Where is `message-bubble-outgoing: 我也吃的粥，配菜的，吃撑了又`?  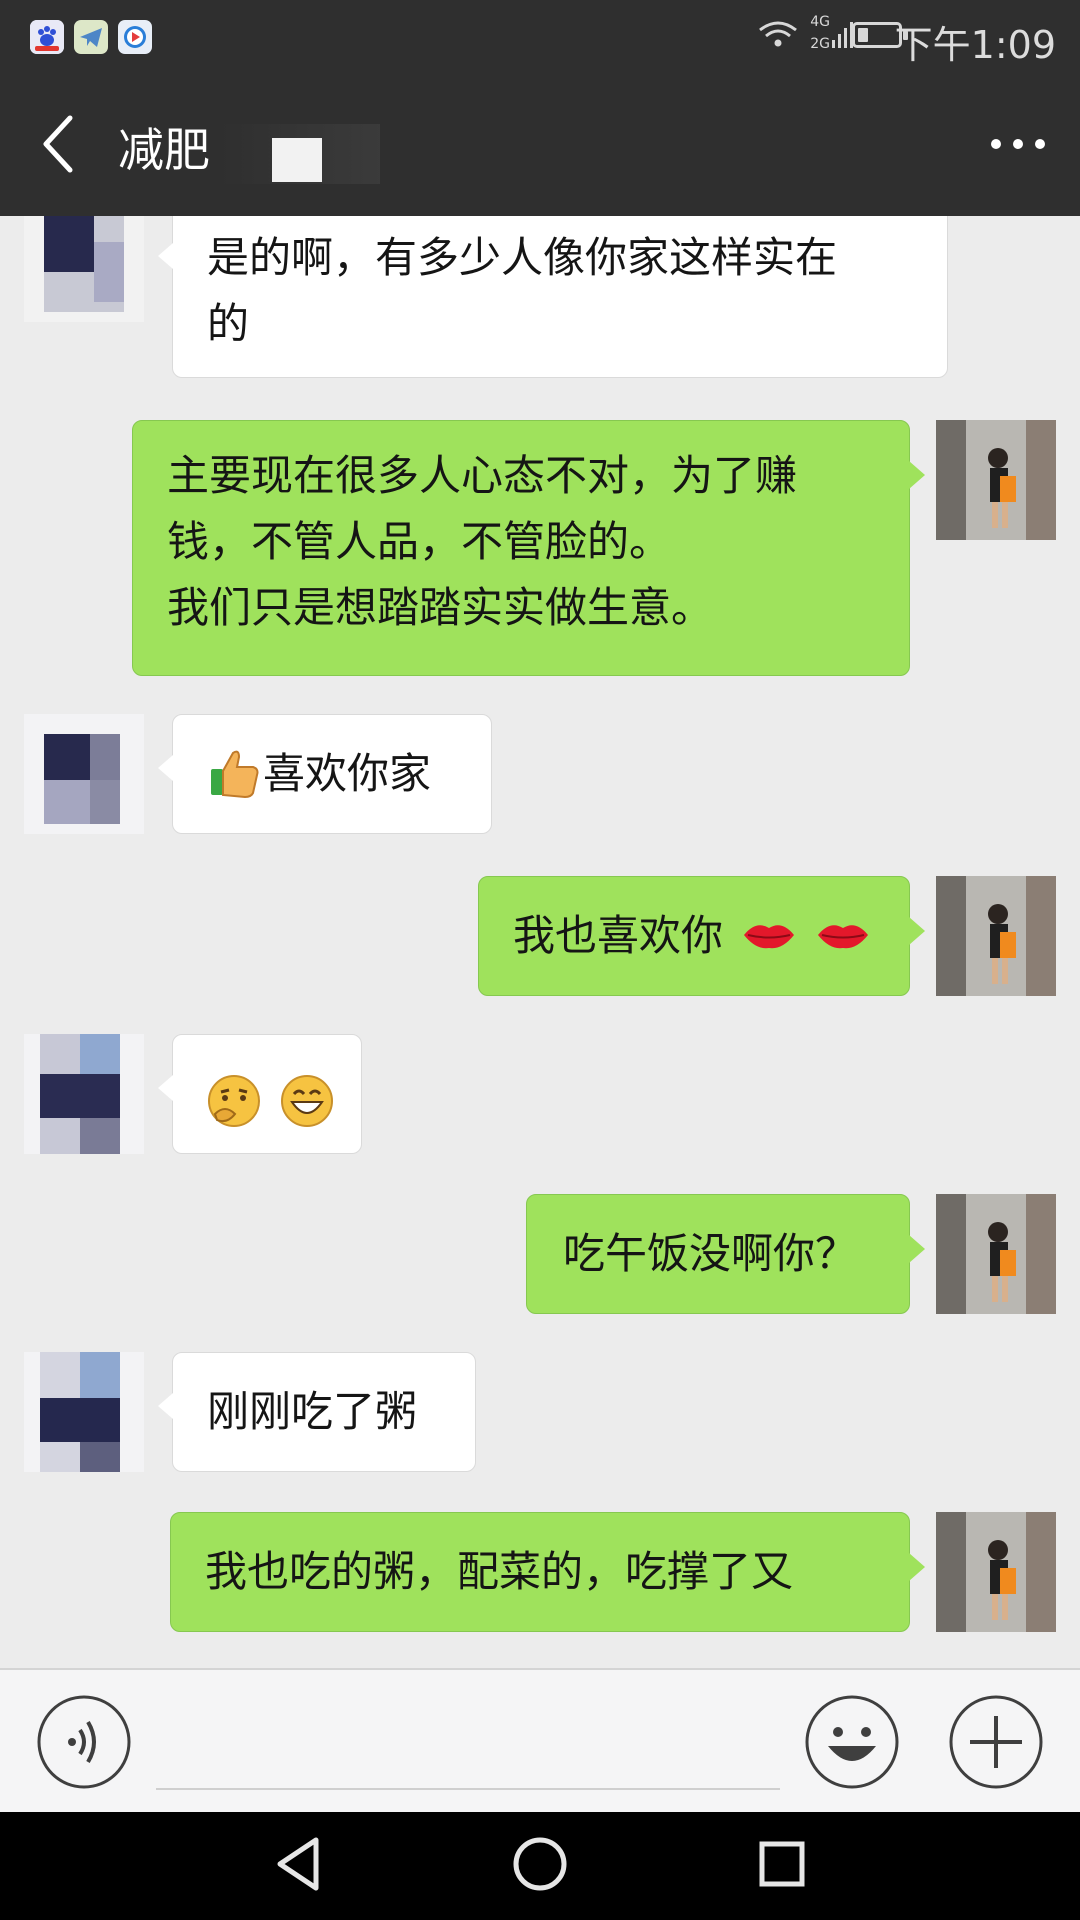
message-bubble-outgoing: 我也吃的粥，配菜的，吃撑了又 is located at coordinates (547, 1572).